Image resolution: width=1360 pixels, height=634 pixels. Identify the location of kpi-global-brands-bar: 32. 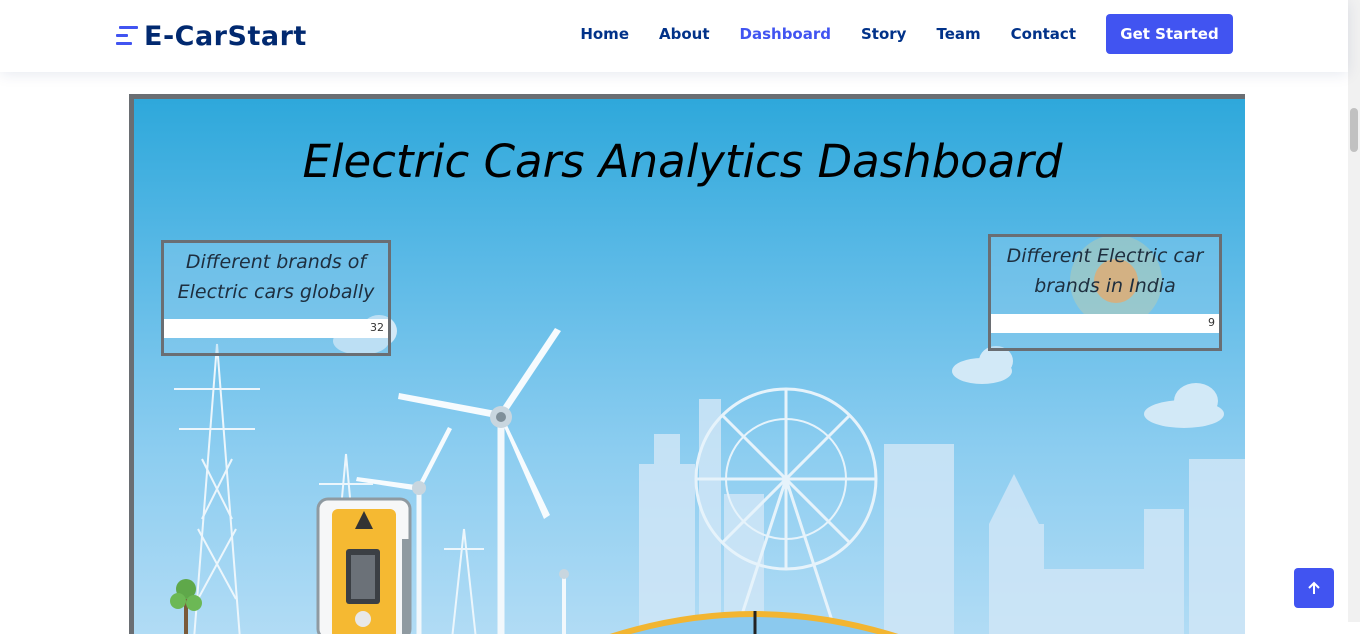
(276, 328).